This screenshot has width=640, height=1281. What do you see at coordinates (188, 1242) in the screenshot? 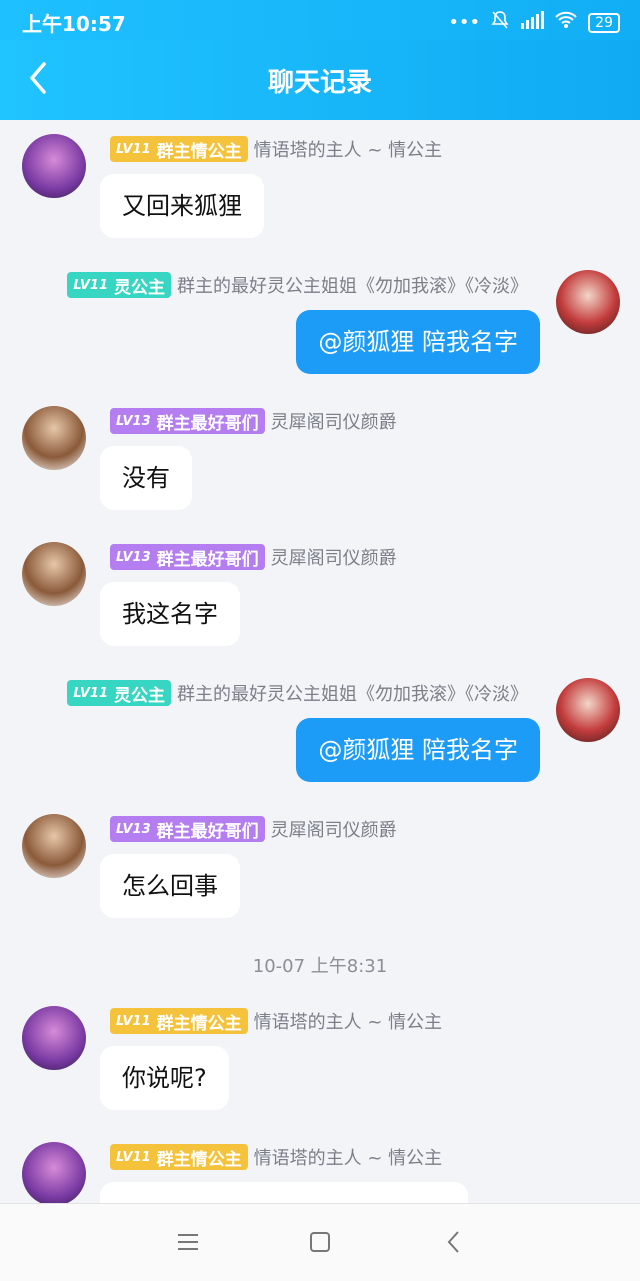
I see `menu-icon` at bounding box center [188, 1242].